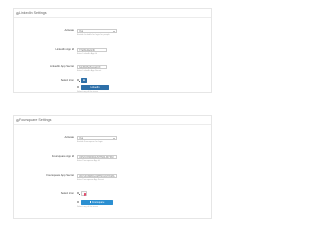  What do you see at coordinates (33, 13) in the screenshot?
I see `linkedin-panel-title: LinkedIn Settings` at bounding box center [33, 13].